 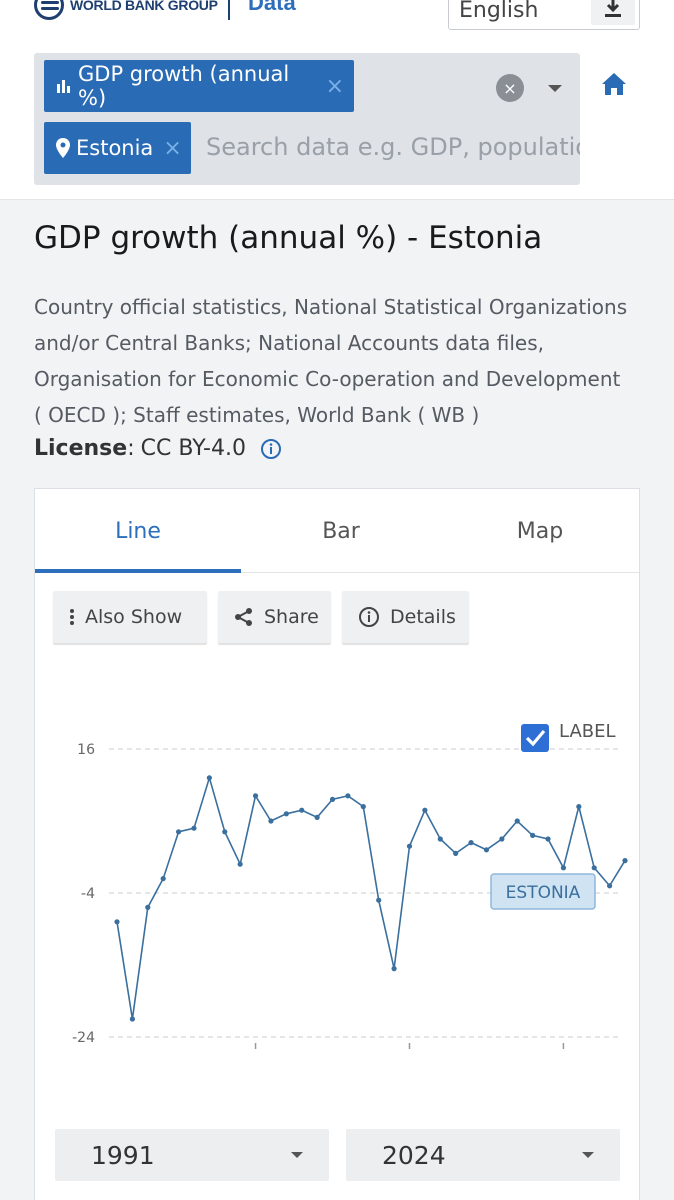 I want to click on end-year-value: 2024, so click(x=414, y=1155).